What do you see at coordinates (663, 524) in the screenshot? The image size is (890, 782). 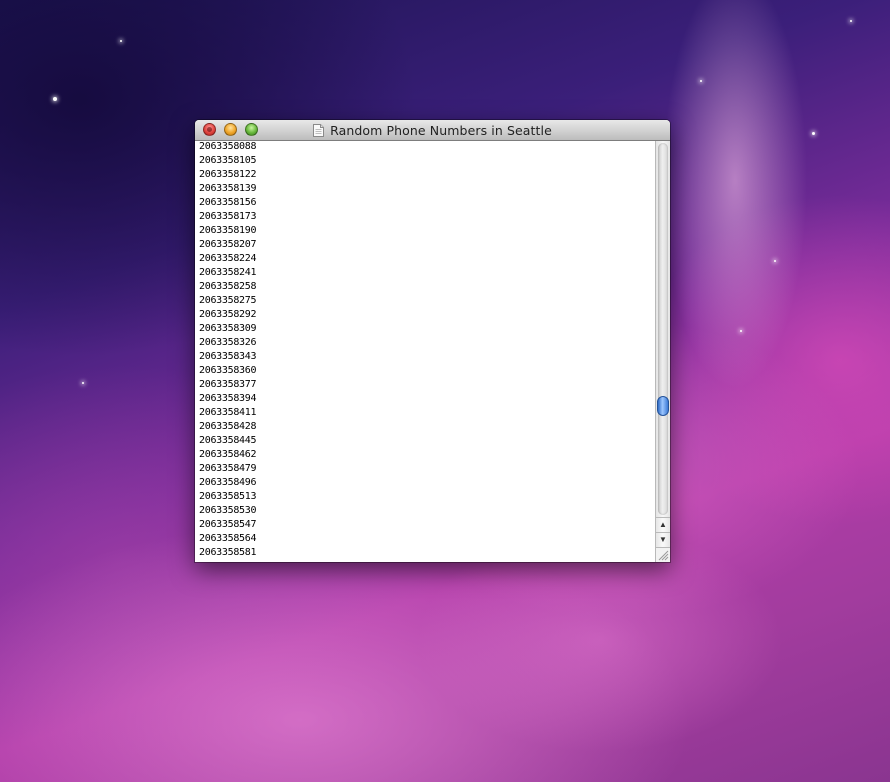 I see `scroll-up-arrow-icon: ▲` at bounding box center [663, 524].